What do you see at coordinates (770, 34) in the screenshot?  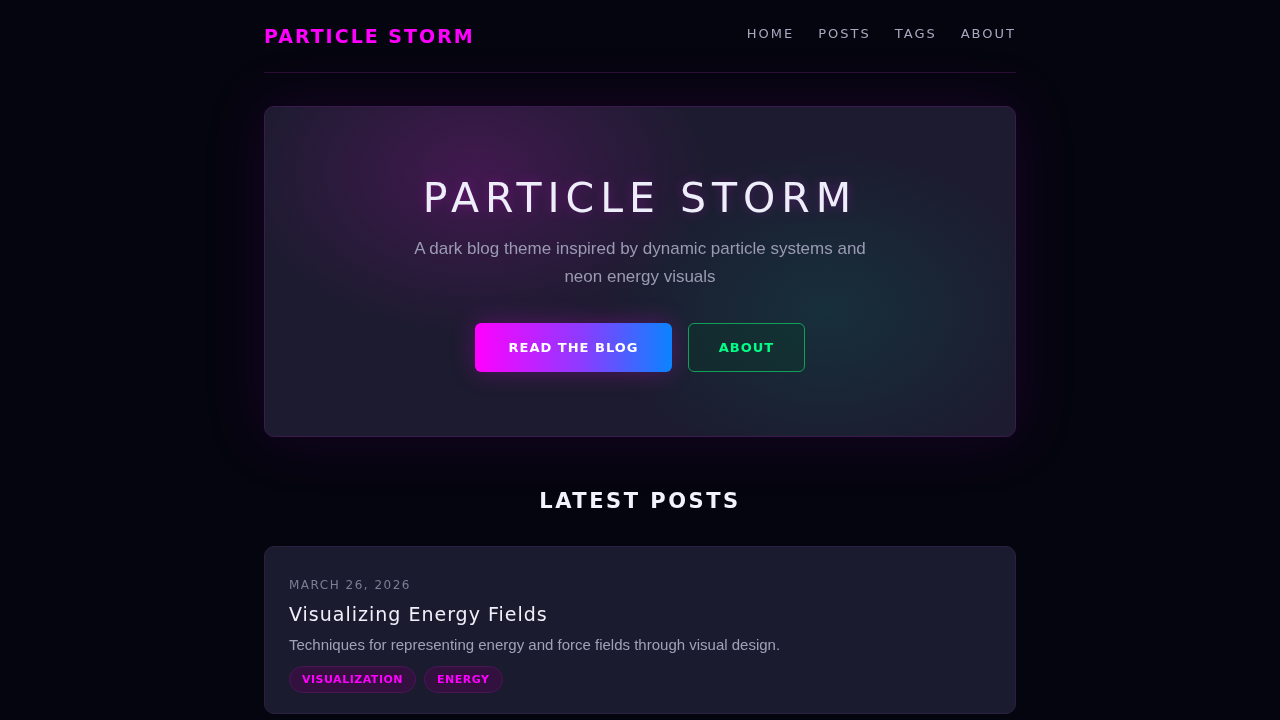 I see `nav-link: HOME` at bounding box center [770, 34].